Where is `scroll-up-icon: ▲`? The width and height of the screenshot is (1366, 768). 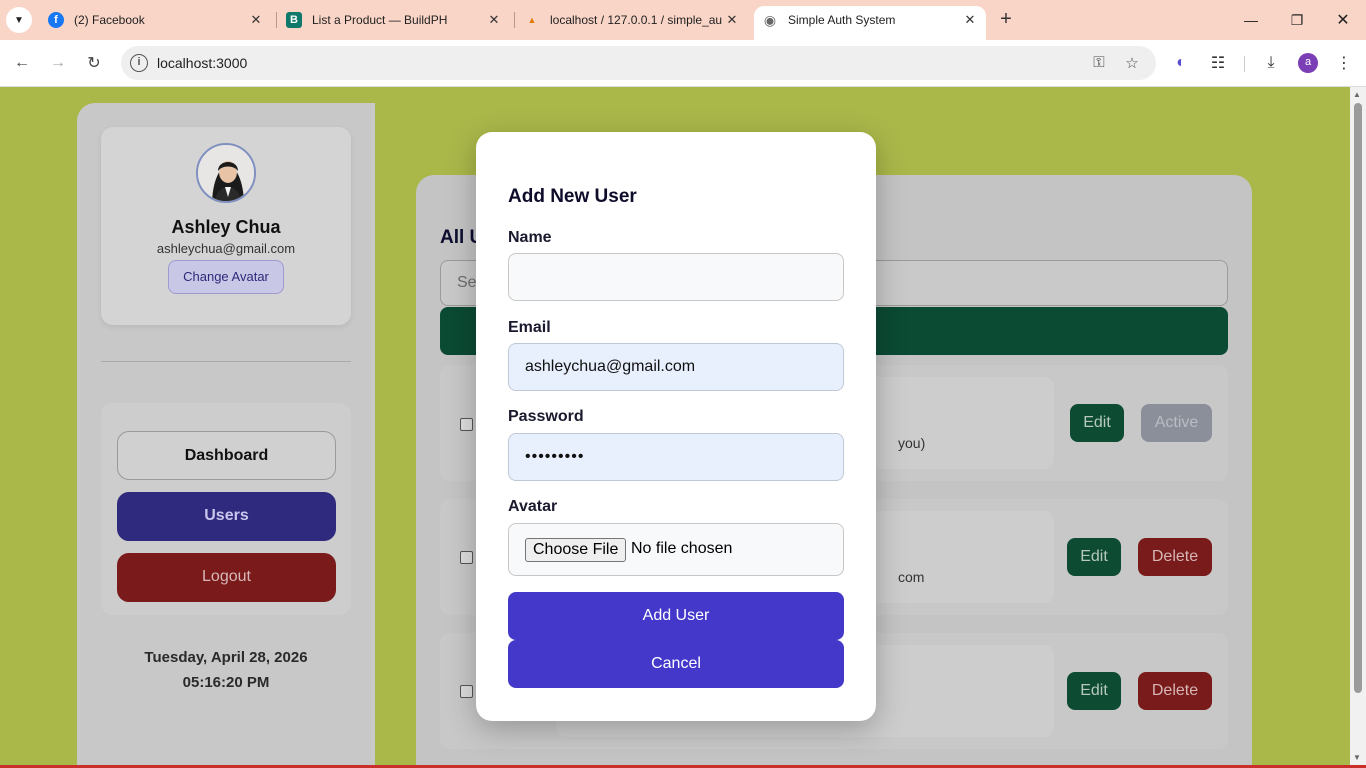 scroll-up-icon: ▲ is located at coordinates (1357, 94).